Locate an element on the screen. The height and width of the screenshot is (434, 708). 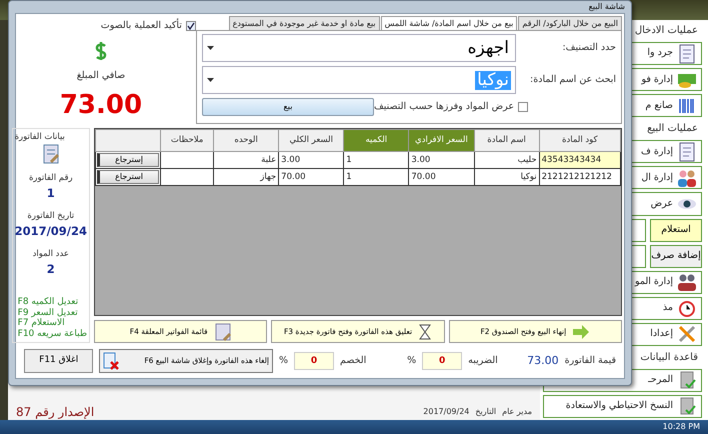
column-header: السعر الافرادي is located at coordinates (441, 141).